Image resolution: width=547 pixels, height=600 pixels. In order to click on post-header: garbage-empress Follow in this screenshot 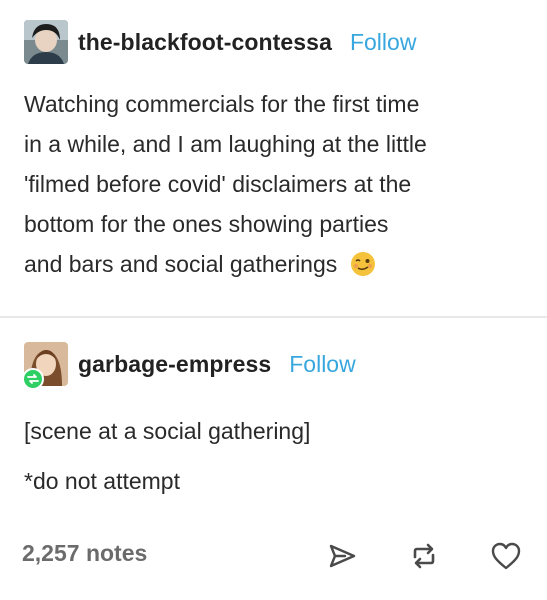, I will do `click(189, 366)`.